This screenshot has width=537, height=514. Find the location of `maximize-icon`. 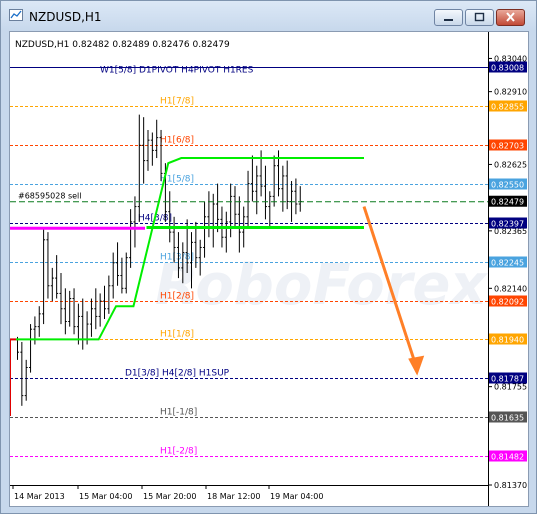

maximize-icon is located at coordinates (479, 17).